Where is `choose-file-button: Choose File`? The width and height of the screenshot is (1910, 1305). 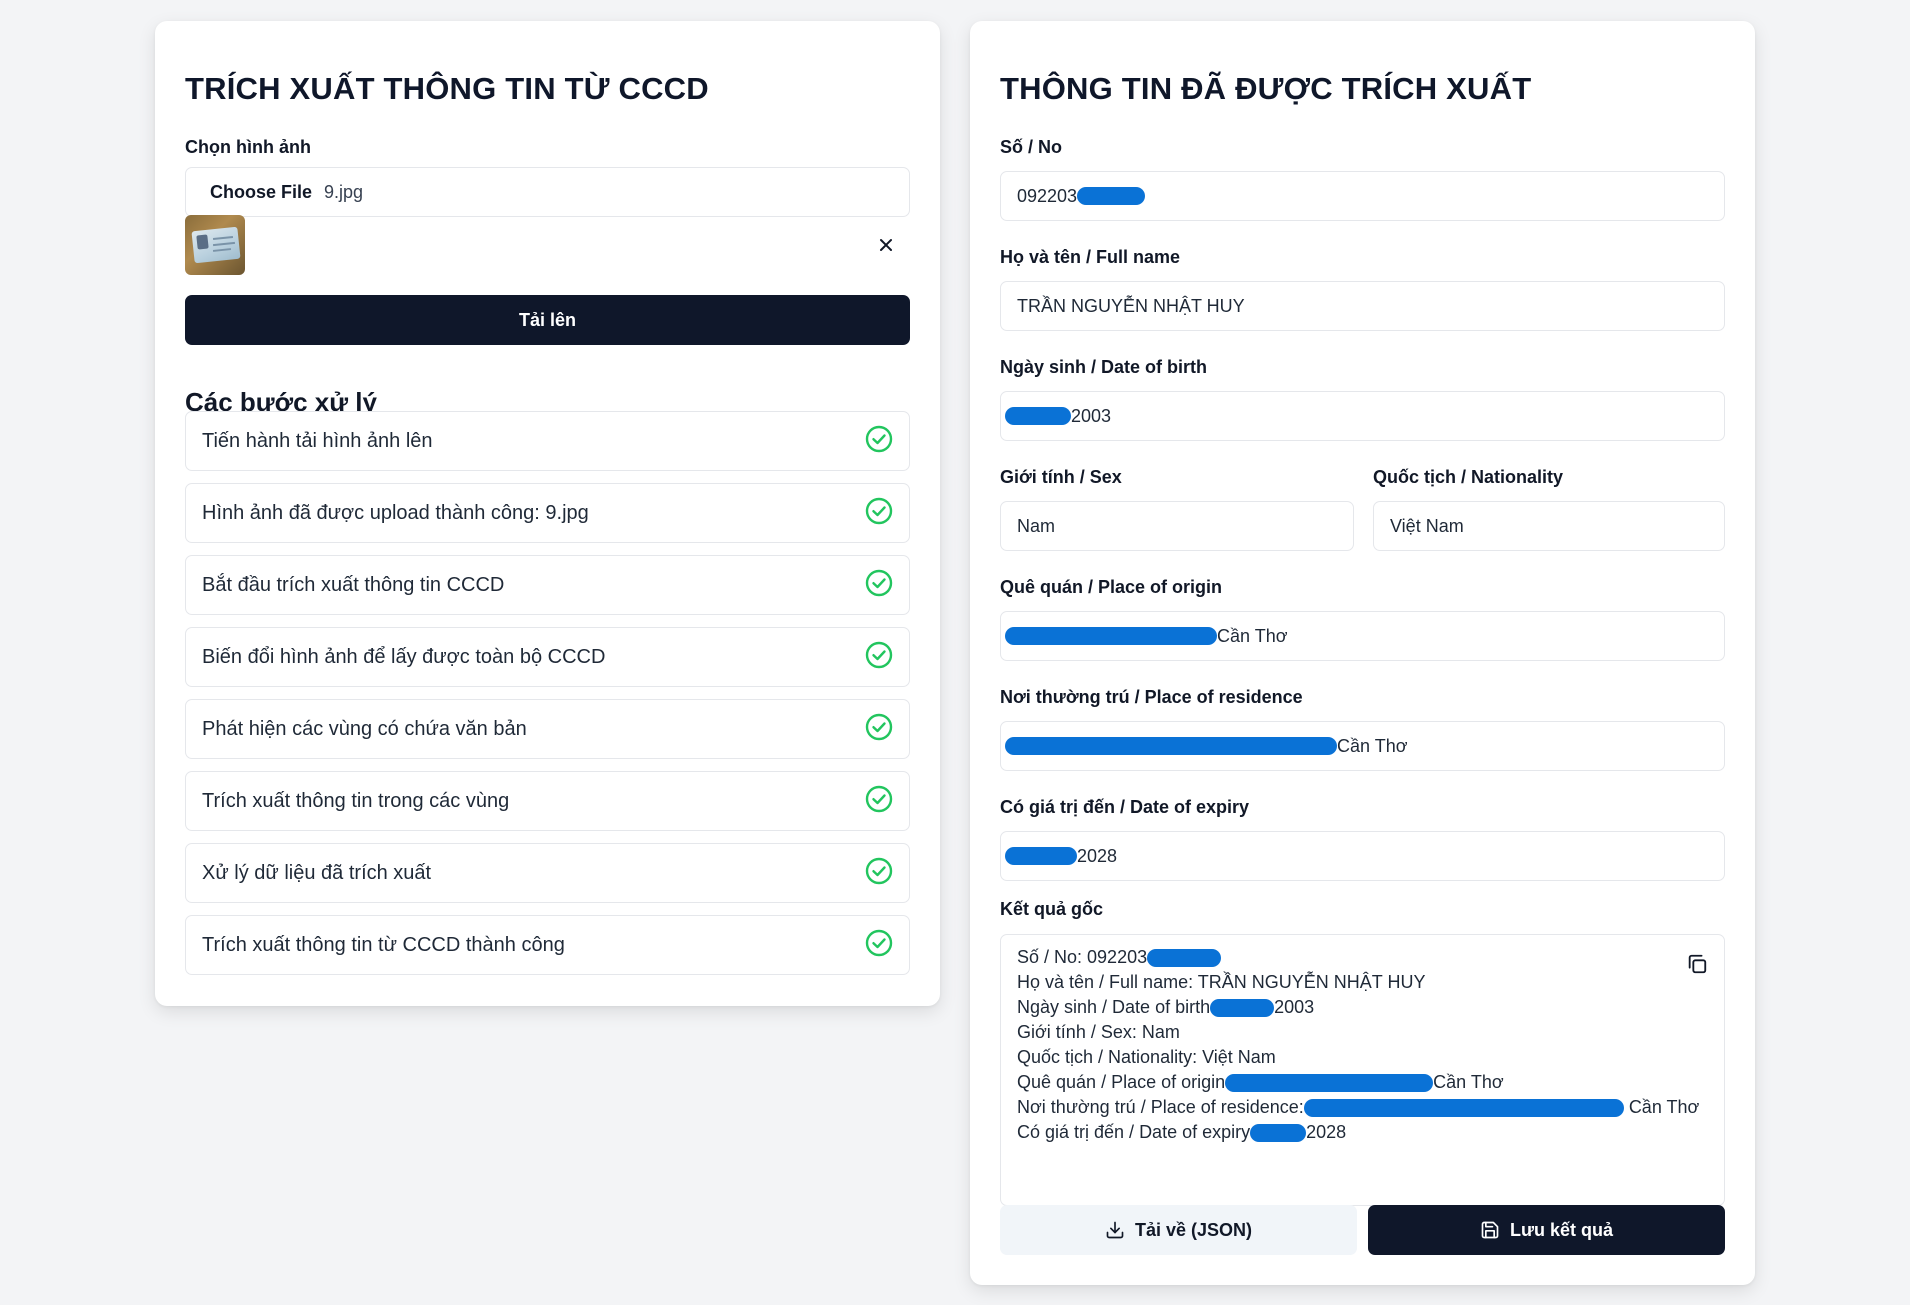
choose-file-button: Choose File is located at coordinates (261, 192).